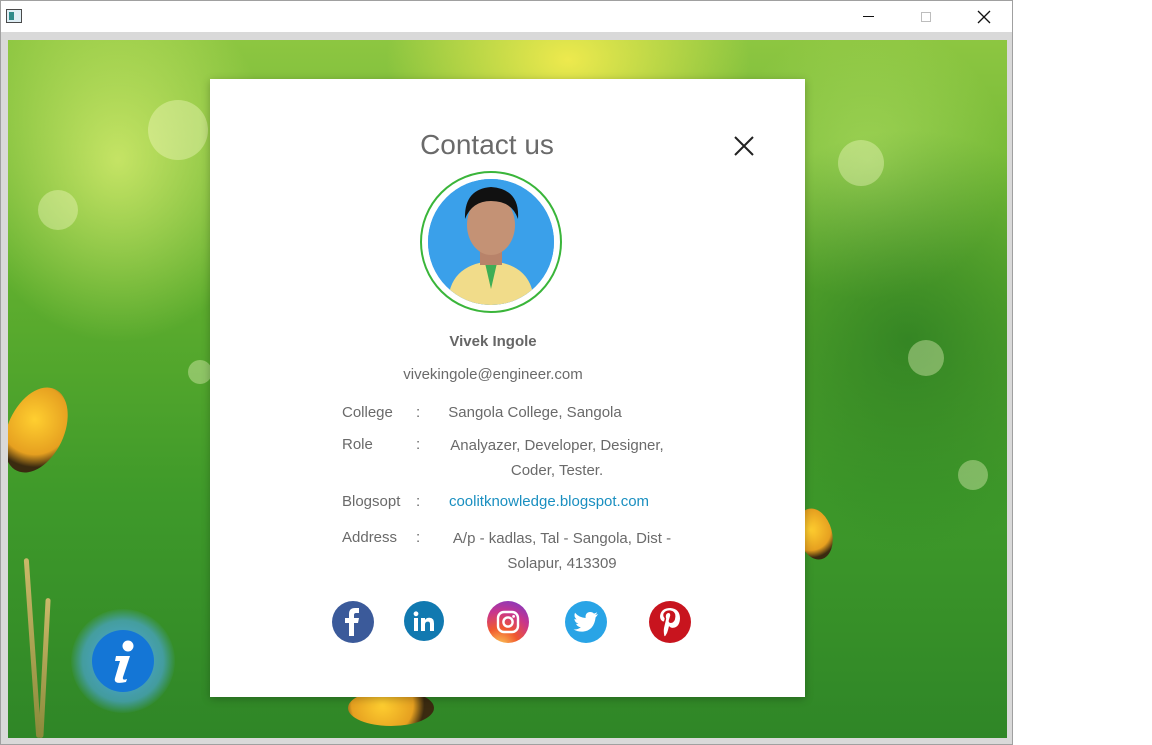 Image resolution: width=1152 pixels, height=745 pixels. What do you see at coordinates (744, 146) in the screenshot?
I see `dialog-close-icon` at bounding box center [744, 146].